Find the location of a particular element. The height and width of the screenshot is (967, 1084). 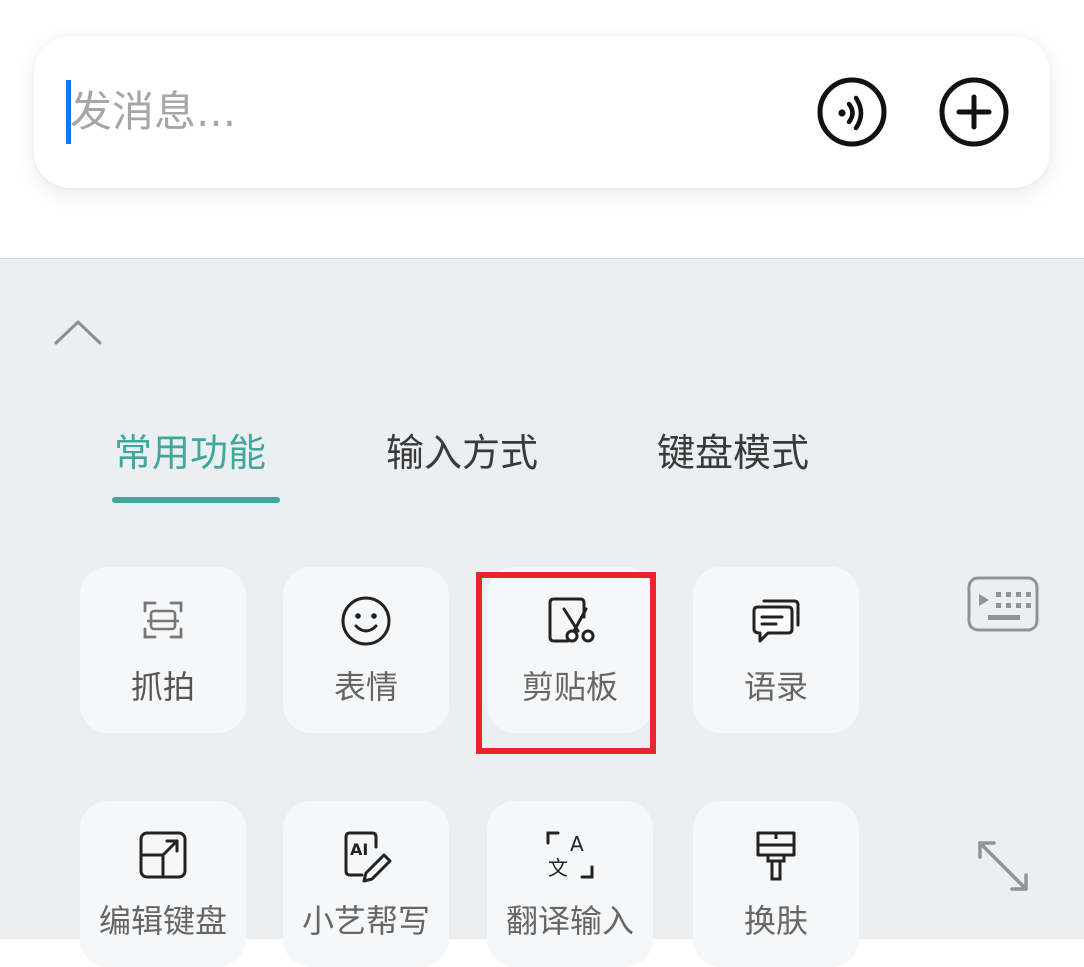

translate-icon: A 文 is located at coordinates (570, 855).